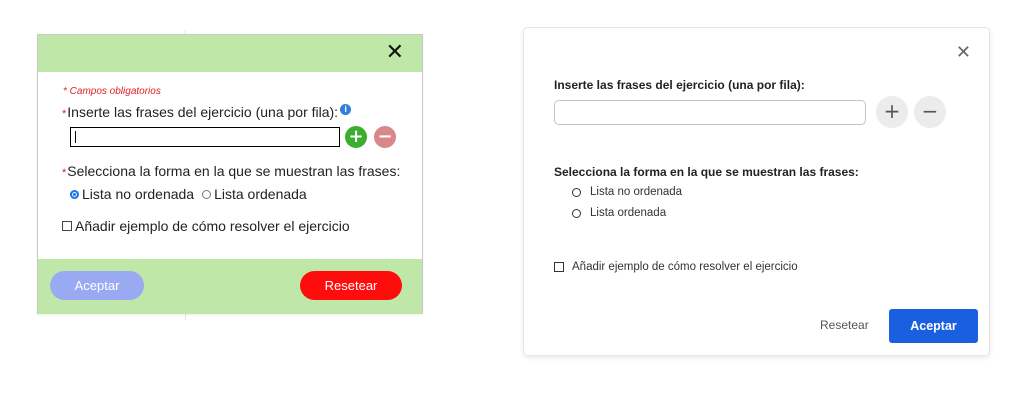 The image size is (1029, 401). What do you see at coordinates (230, 53) in the screenshot?
I see `dialog-header: ✕` at bounding box center [230, 53].